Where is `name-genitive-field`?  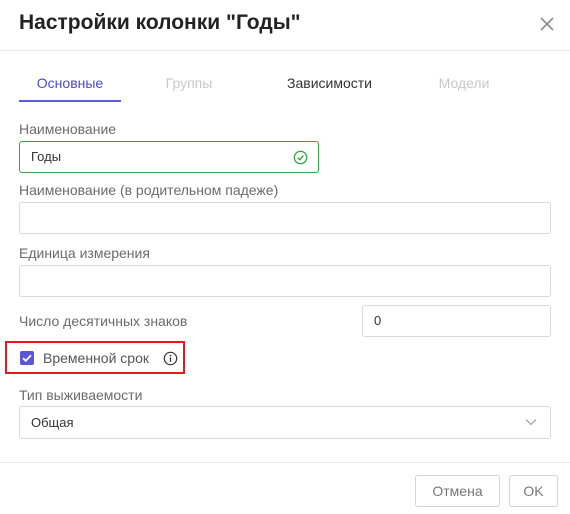
name-genitive-field is located at coordinates (285, 218).